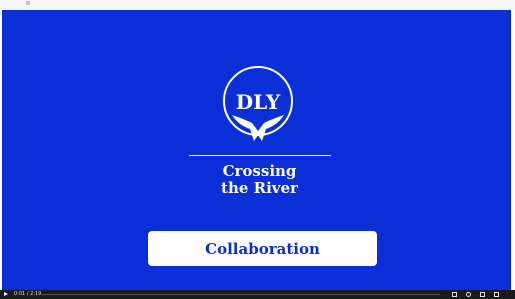 This screenshot has height=299, width=515. Describe the element at coordinates (6, 294) in the screenshot. I see `play-icon` at that location.